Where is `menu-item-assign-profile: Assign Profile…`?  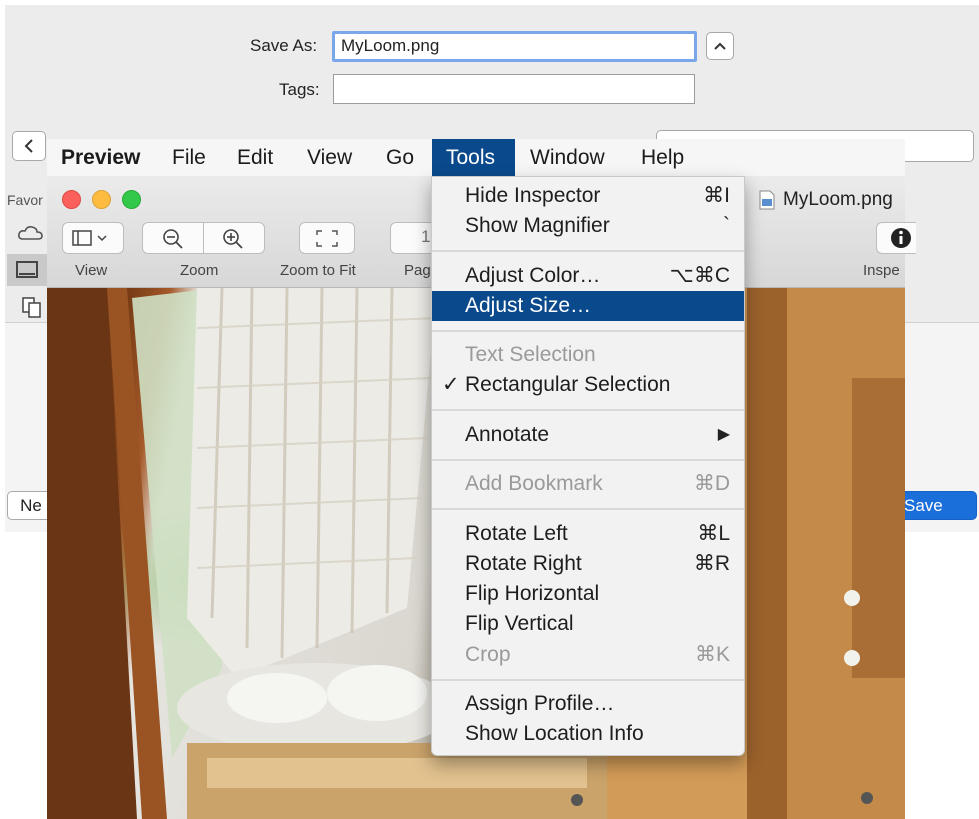
menu-item-assign-profile: Assign Profile… is located at coordinates (588, 704).